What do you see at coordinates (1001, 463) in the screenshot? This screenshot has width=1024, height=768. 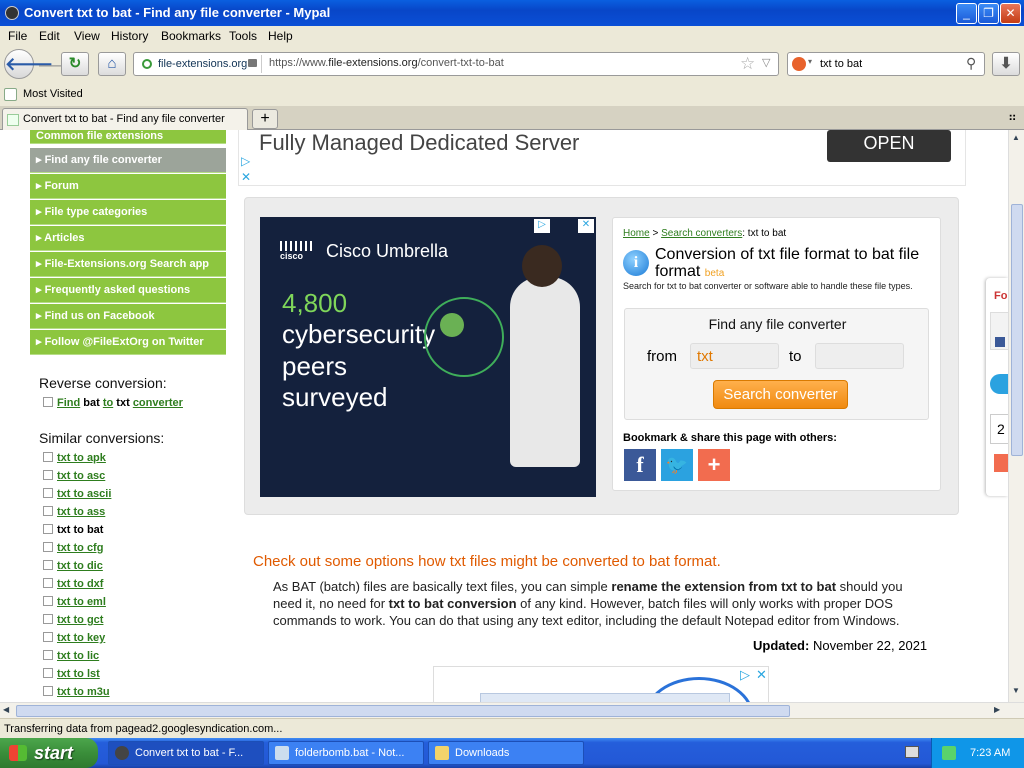 I see `floating-more-icon` at bounding box center [1001, 463].